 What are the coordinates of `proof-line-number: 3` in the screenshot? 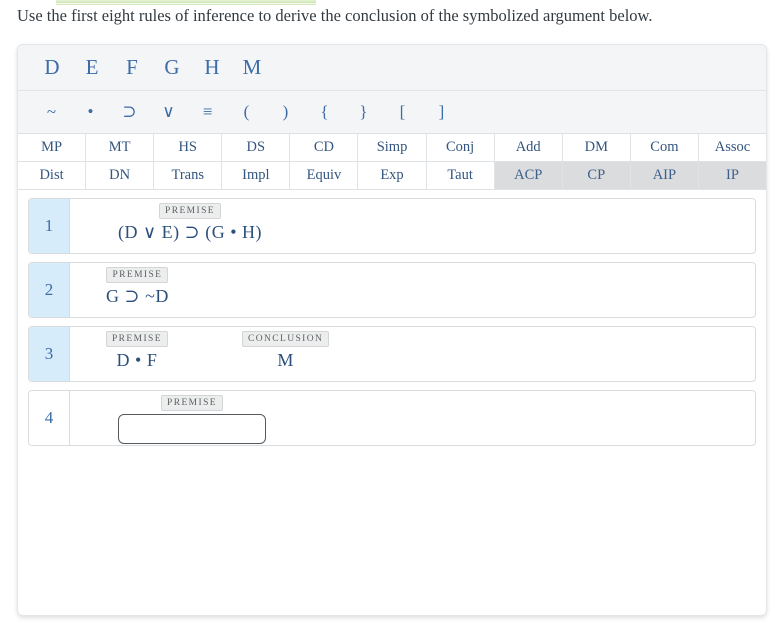 It's located at (49, 354).